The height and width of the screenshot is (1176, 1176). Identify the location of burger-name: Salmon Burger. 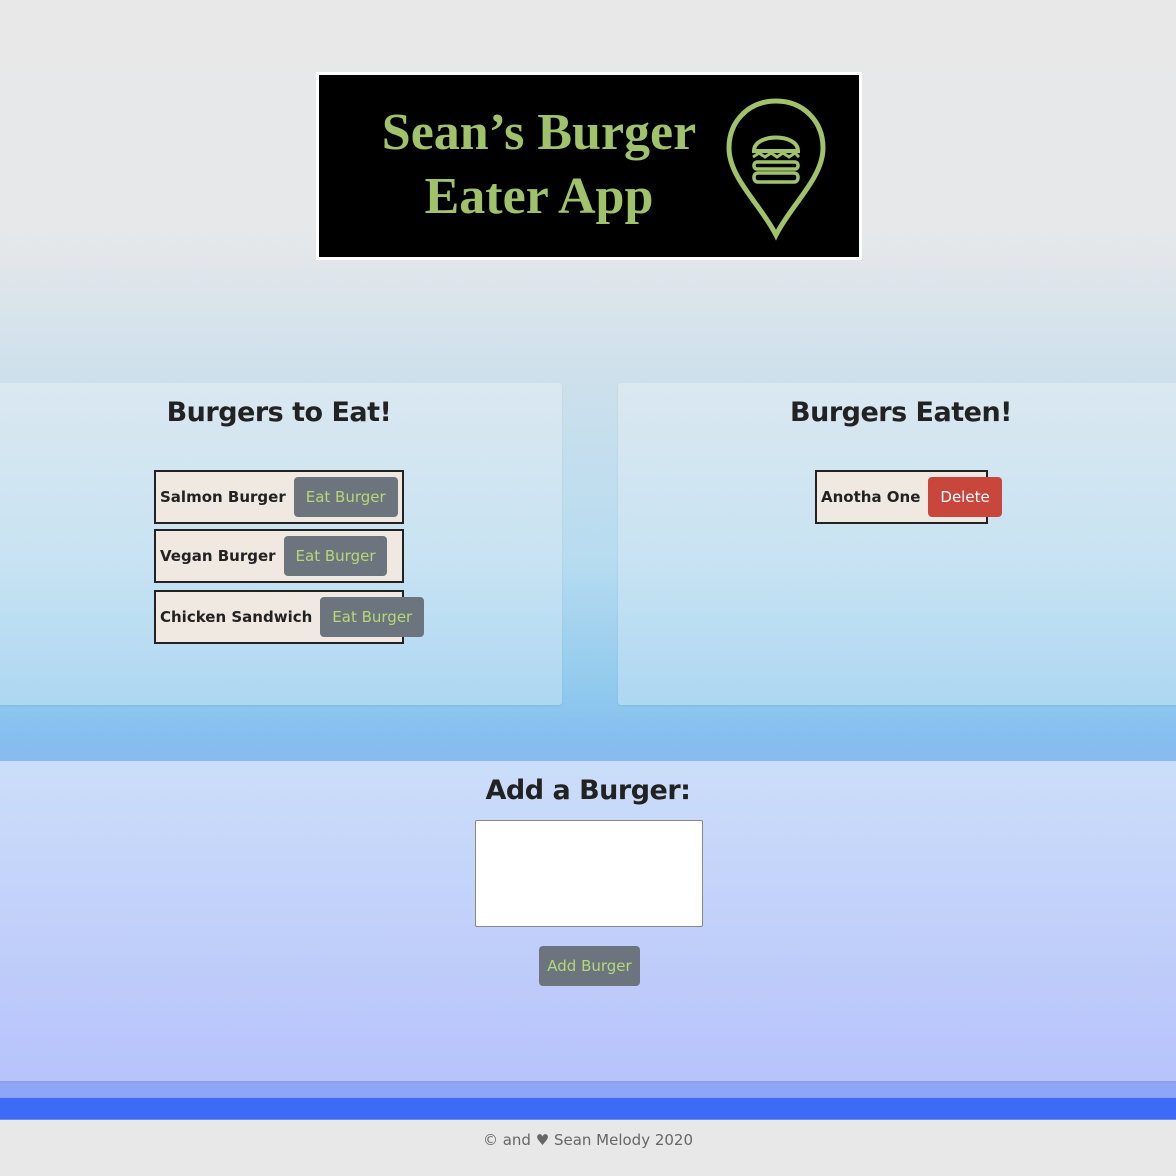
(223, 497).